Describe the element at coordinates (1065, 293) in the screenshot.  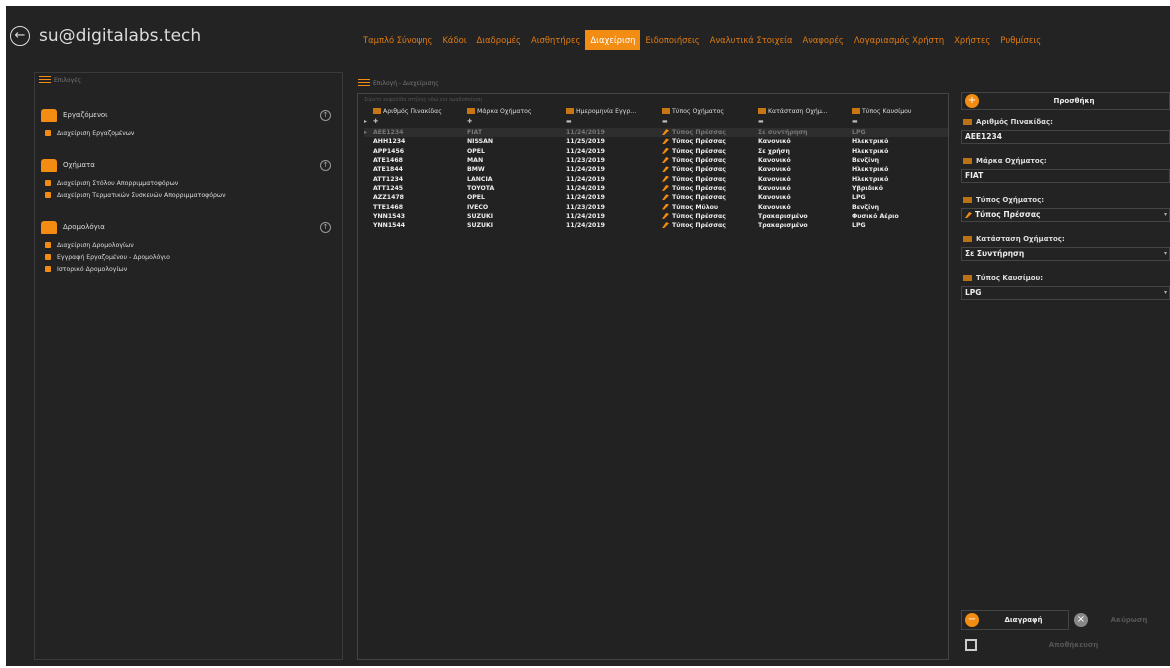
I see `field-input: LPG ▾` at that location.